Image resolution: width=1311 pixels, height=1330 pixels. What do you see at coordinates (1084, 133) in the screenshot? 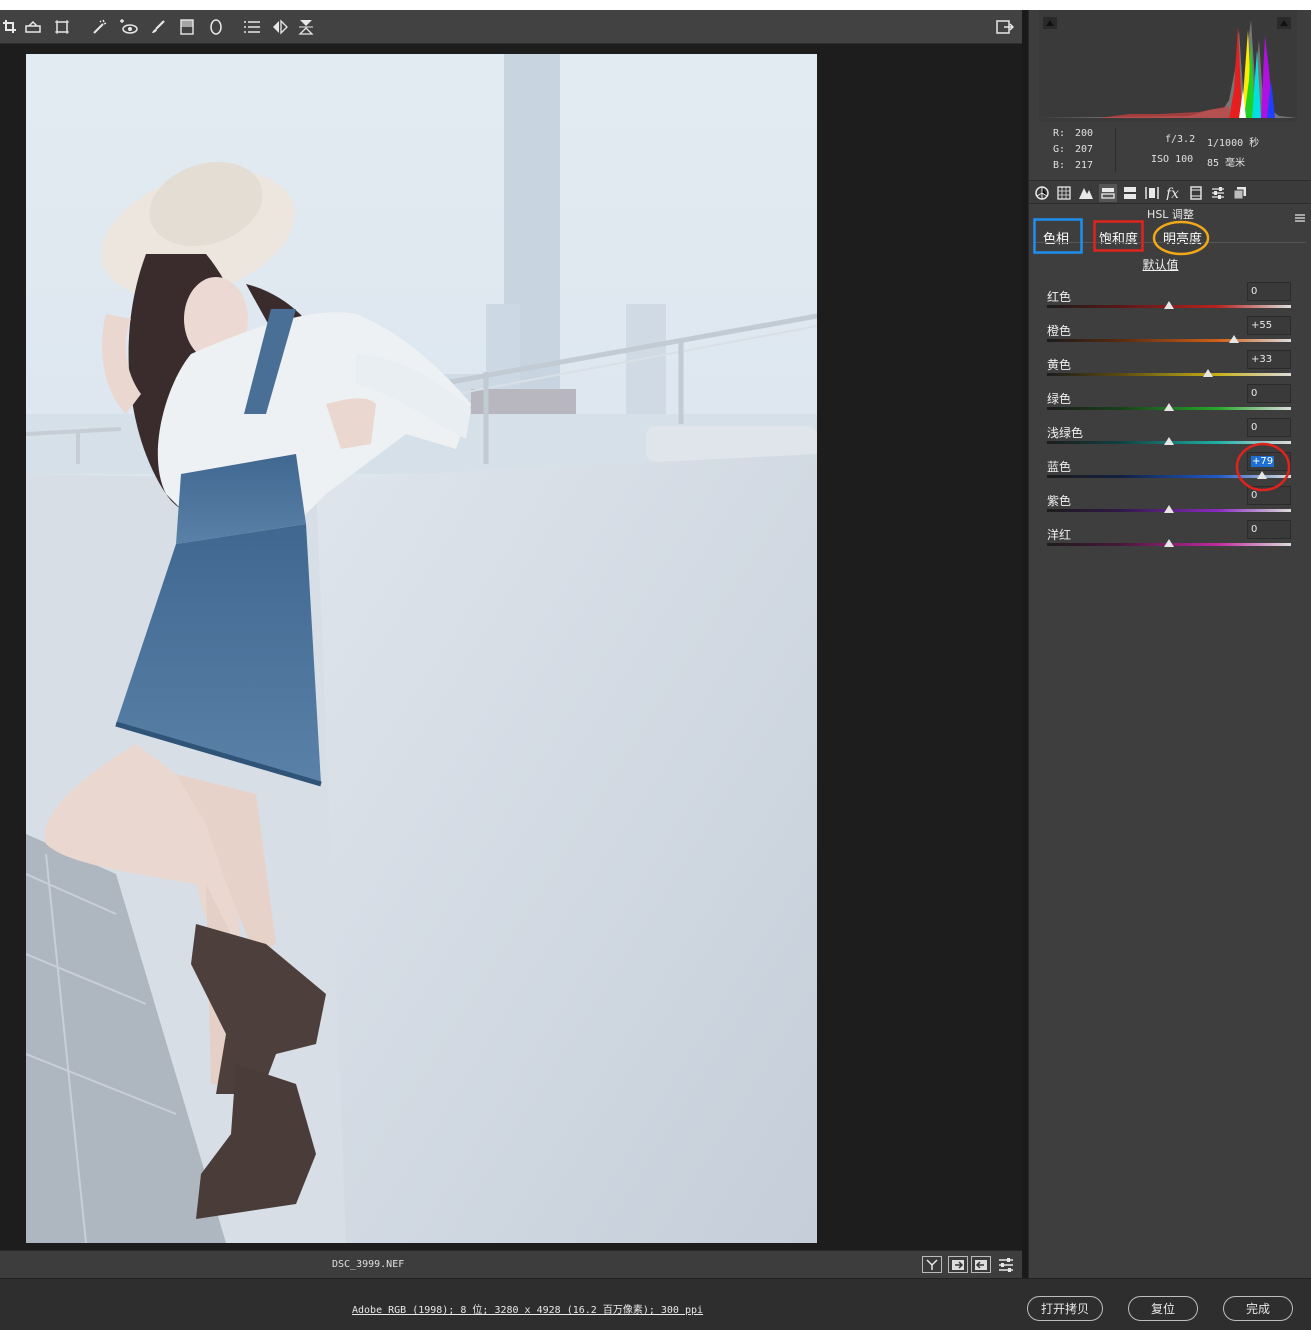
I see `r-value: 200` at bounding box center [1084, 133].